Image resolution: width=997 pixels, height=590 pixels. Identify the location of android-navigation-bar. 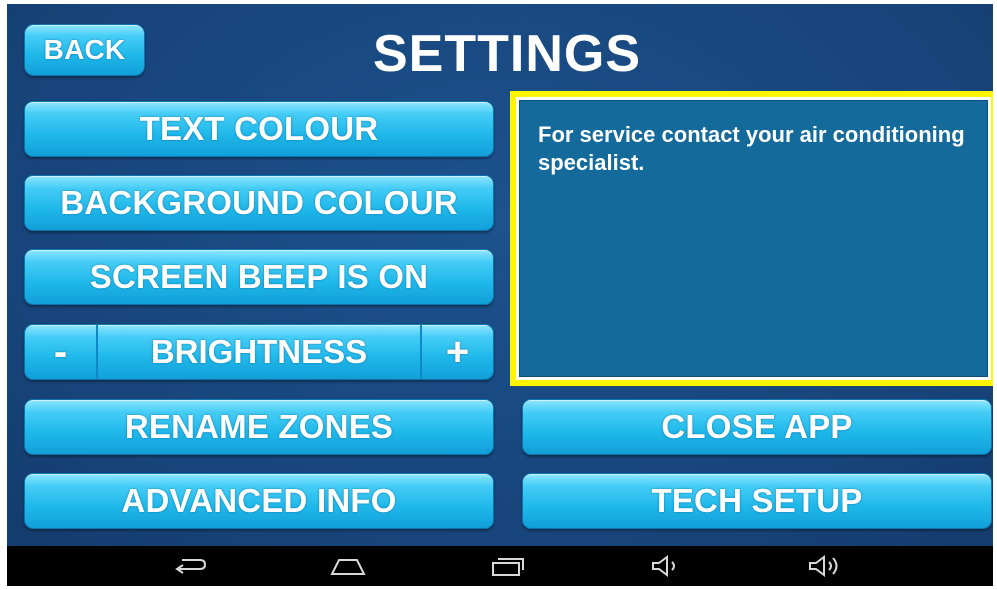
(500, 566).